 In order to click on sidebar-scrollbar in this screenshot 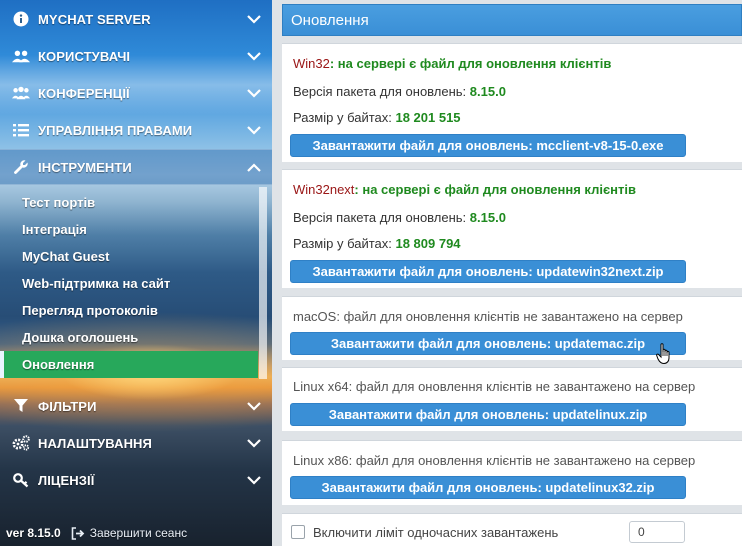, I will do `click(263, 283)`.